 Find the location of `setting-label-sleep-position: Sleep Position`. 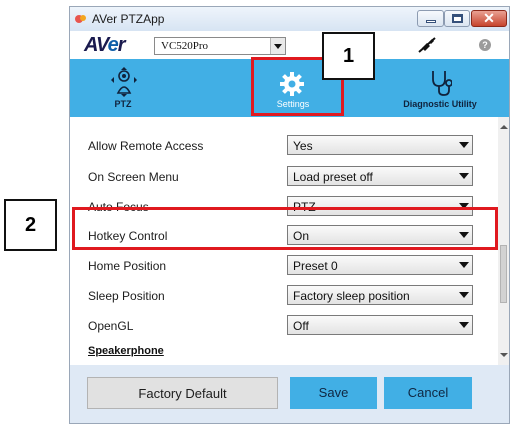

setting-label-sleep-position: Sleep Position is located at coordinates (126, 296).